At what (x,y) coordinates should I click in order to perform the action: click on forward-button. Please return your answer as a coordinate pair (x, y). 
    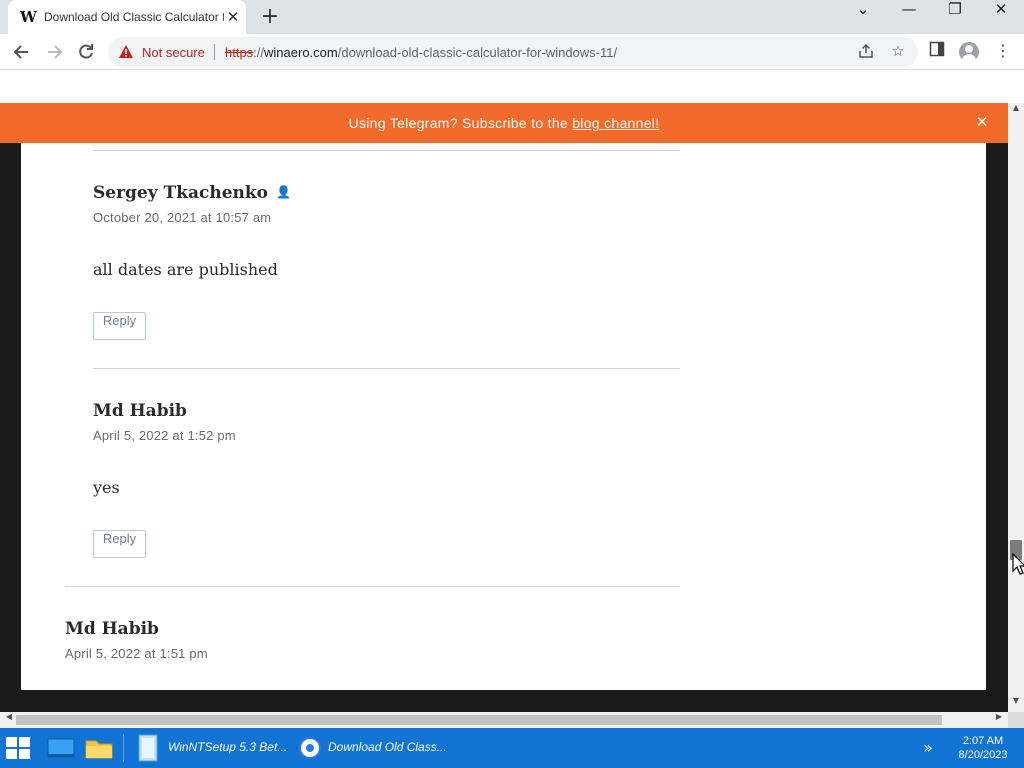
    Looking at the image, I should click on (54, 52).